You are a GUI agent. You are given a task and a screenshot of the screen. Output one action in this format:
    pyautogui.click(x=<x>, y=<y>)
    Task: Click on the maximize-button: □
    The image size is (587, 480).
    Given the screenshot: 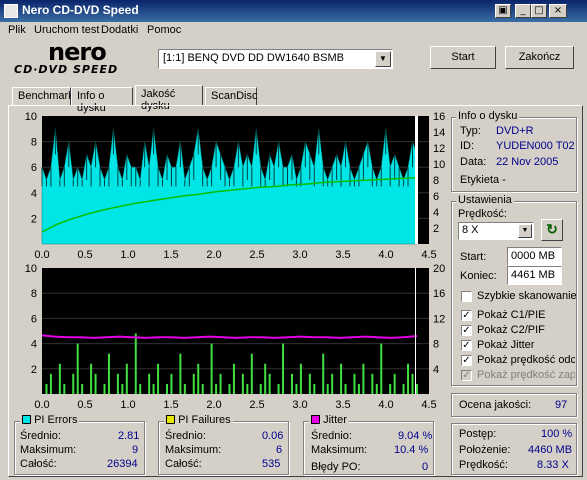 What is the action you would take?
    pyautogui.click(x=539, y=11)
    